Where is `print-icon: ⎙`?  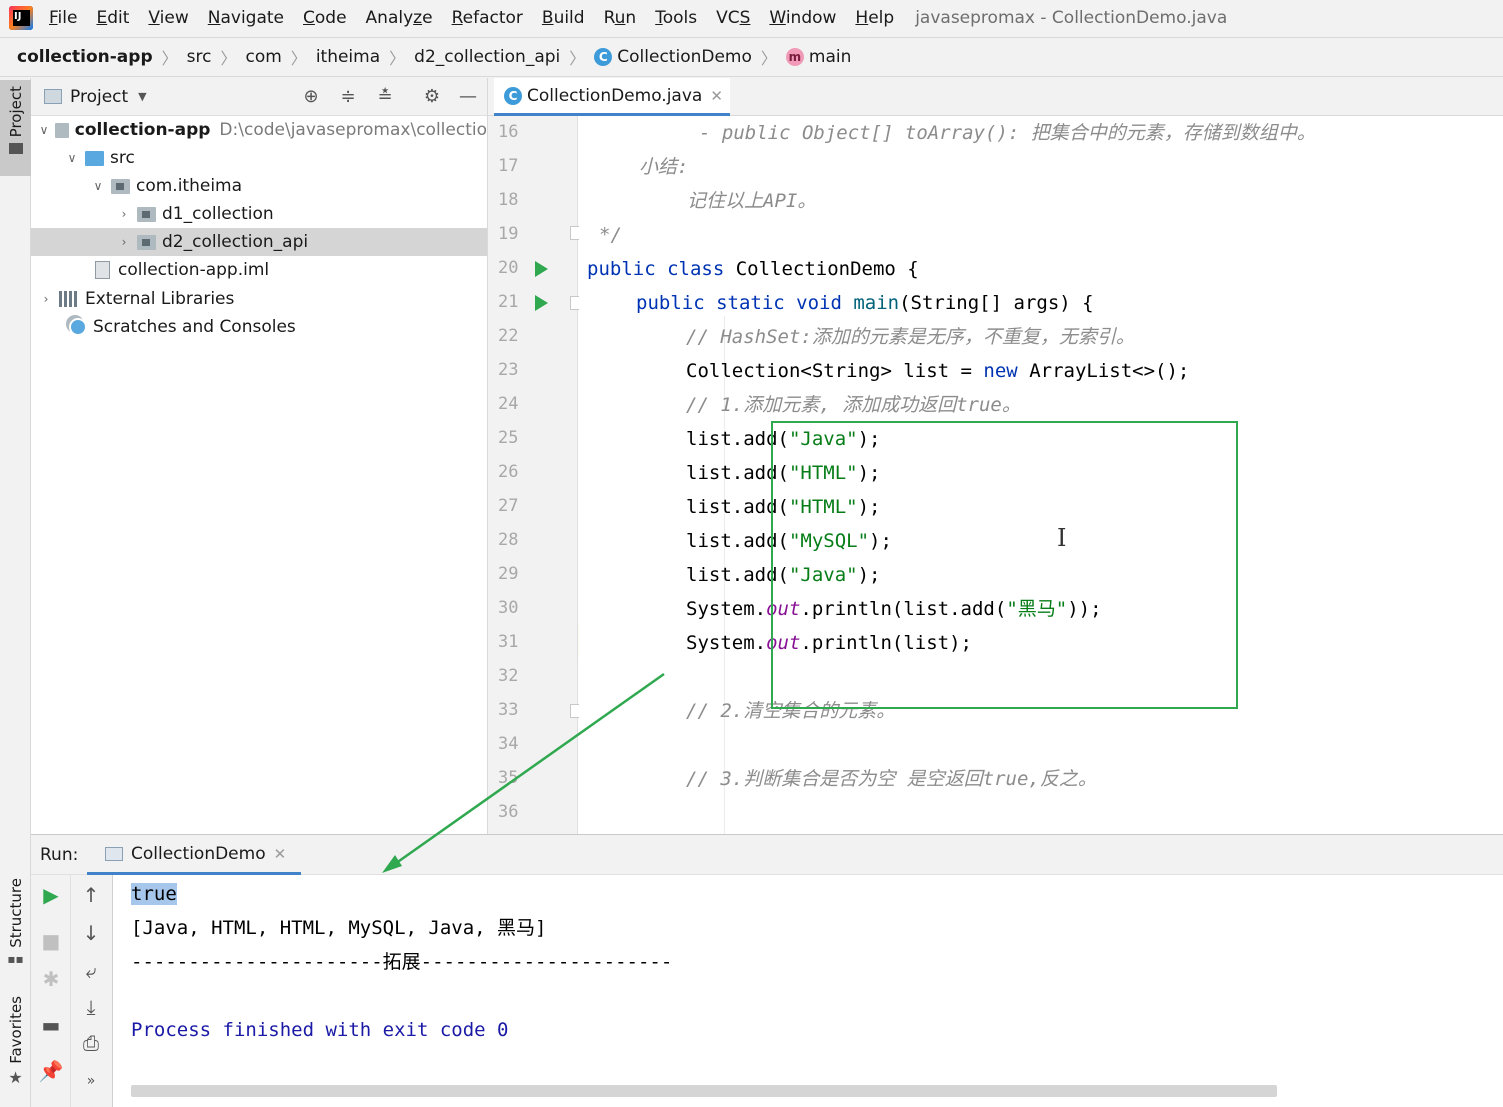
print-icon: ⎙ is located at coordinates (91, 1043).